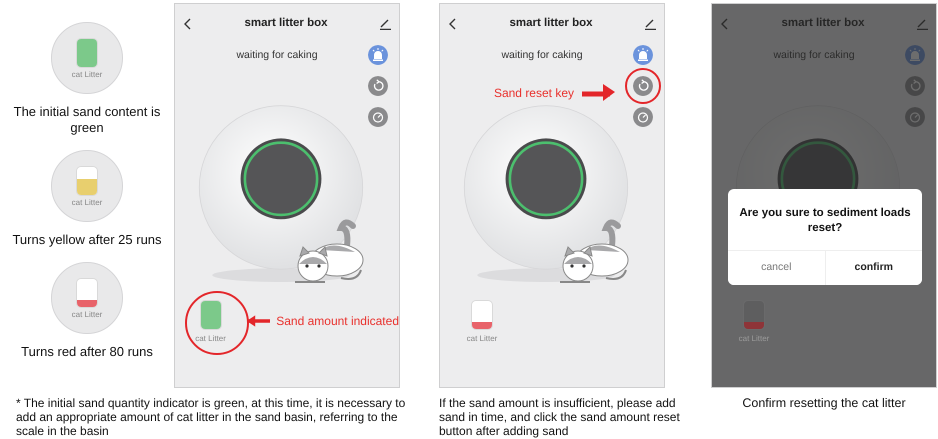  Describe the element at coordinates (560, 416) in the screenshot. I see `caption: If the sand amount is insufficient, please add sand in time, and click the sand amount reset button after adding sand` at that location.